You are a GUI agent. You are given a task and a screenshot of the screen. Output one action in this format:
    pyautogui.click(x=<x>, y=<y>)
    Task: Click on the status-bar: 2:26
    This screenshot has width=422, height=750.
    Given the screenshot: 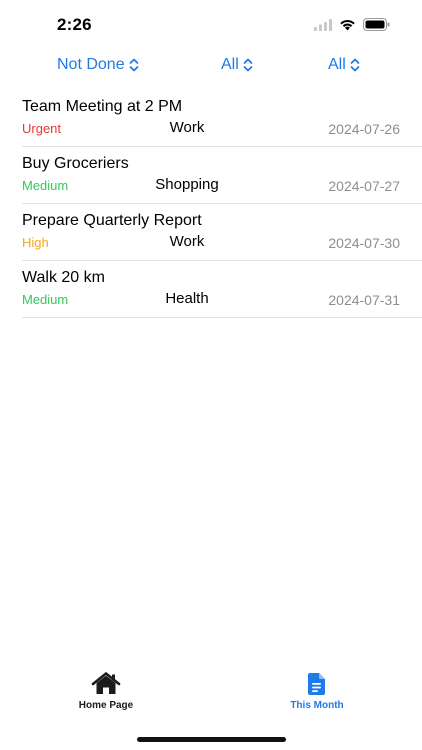 What is the action you would take?
    pyautogui.click(x=211, y=25)
    